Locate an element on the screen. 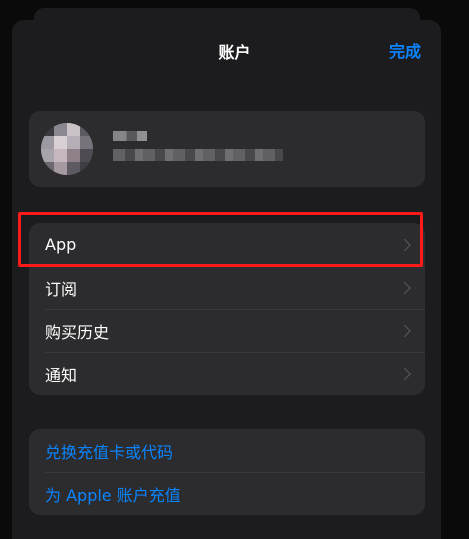  add-funds-link-label: 为 Apple 账户充值 is located at coordinates (113, 495).